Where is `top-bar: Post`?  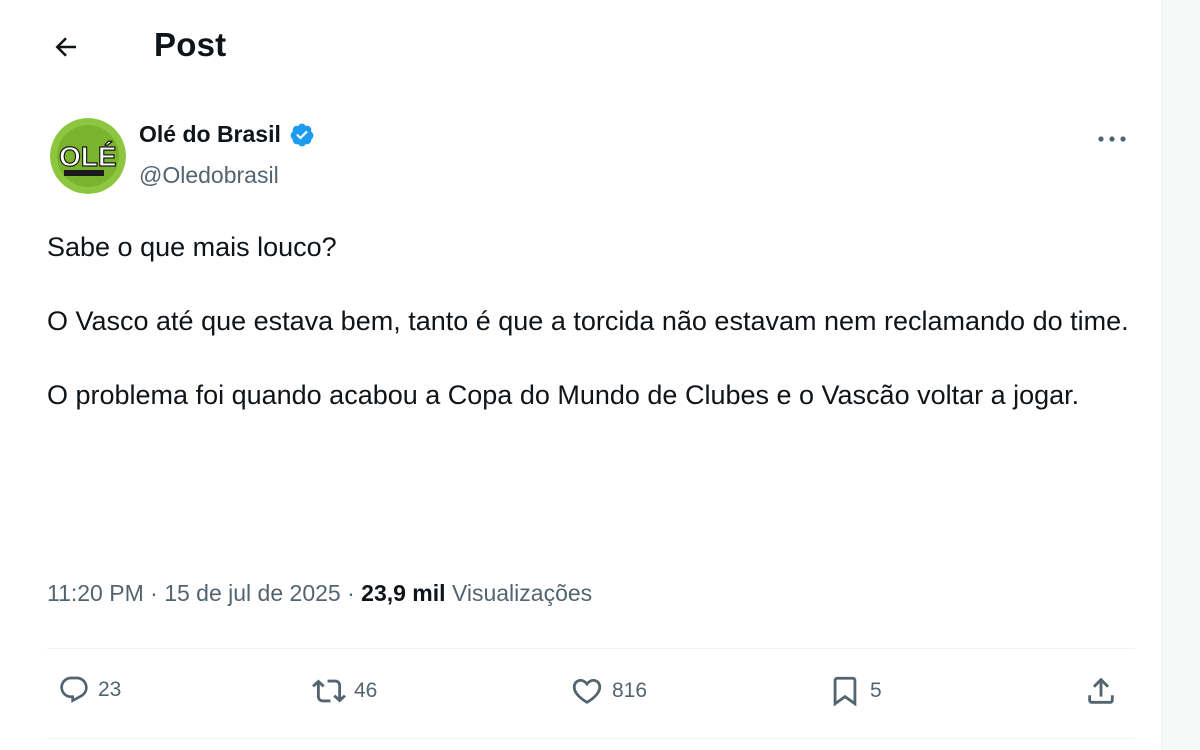
top-bar: Post is located at coordinates (581, 46).